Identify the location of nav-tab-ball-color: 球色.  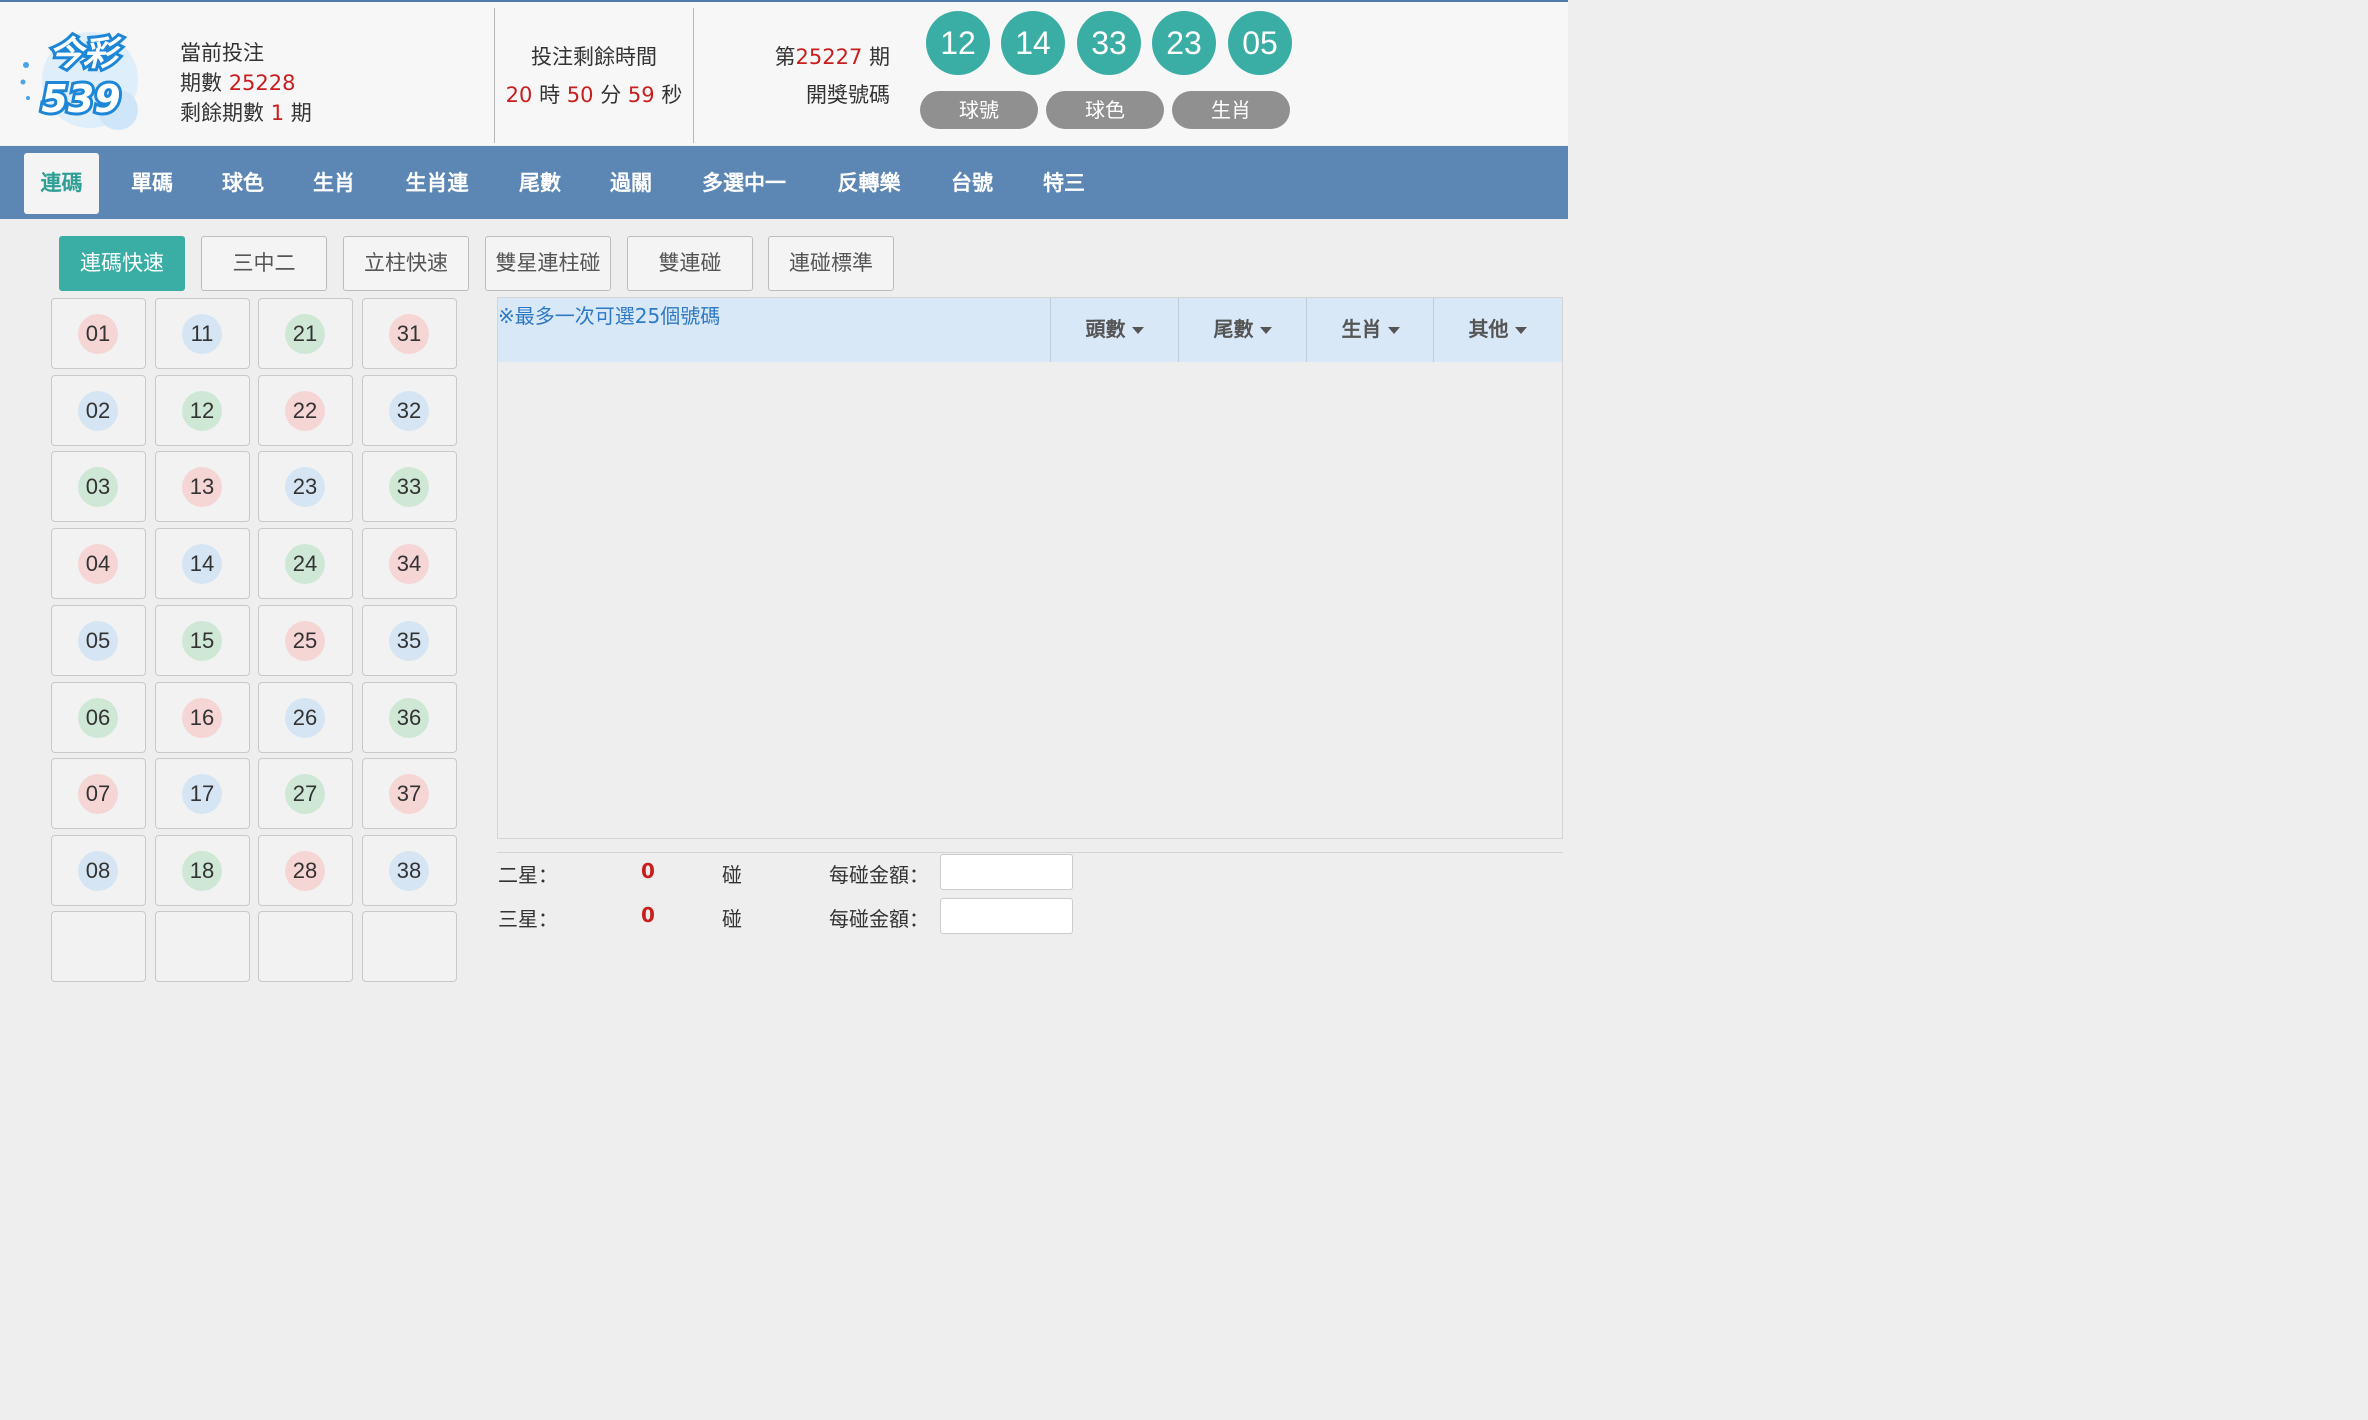
(243, 183).